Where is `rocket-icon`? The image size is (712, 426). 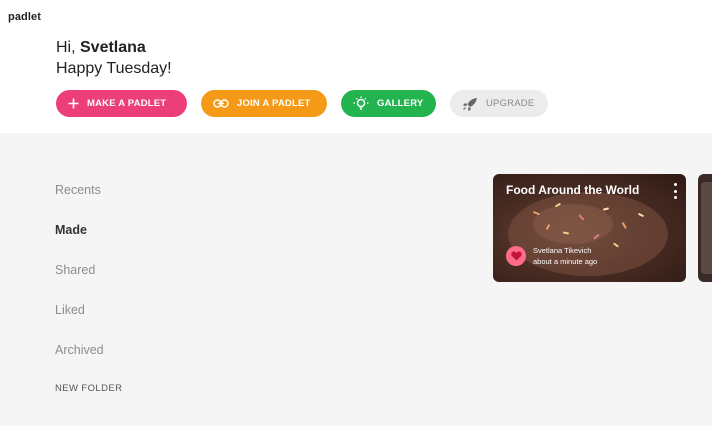 rocket-icon is located at coordinates (470, 104).